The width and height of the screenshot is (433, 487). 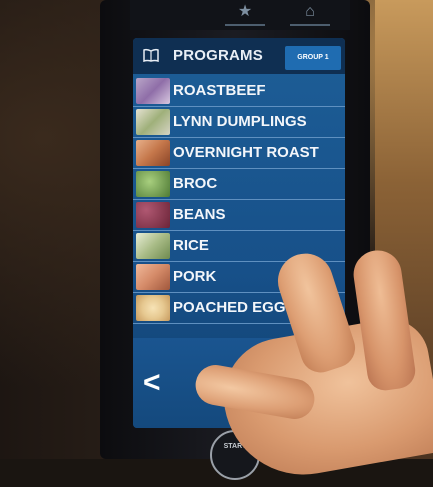 I want to click on roastbeef-thumbnail, so click(x=153, y=91).